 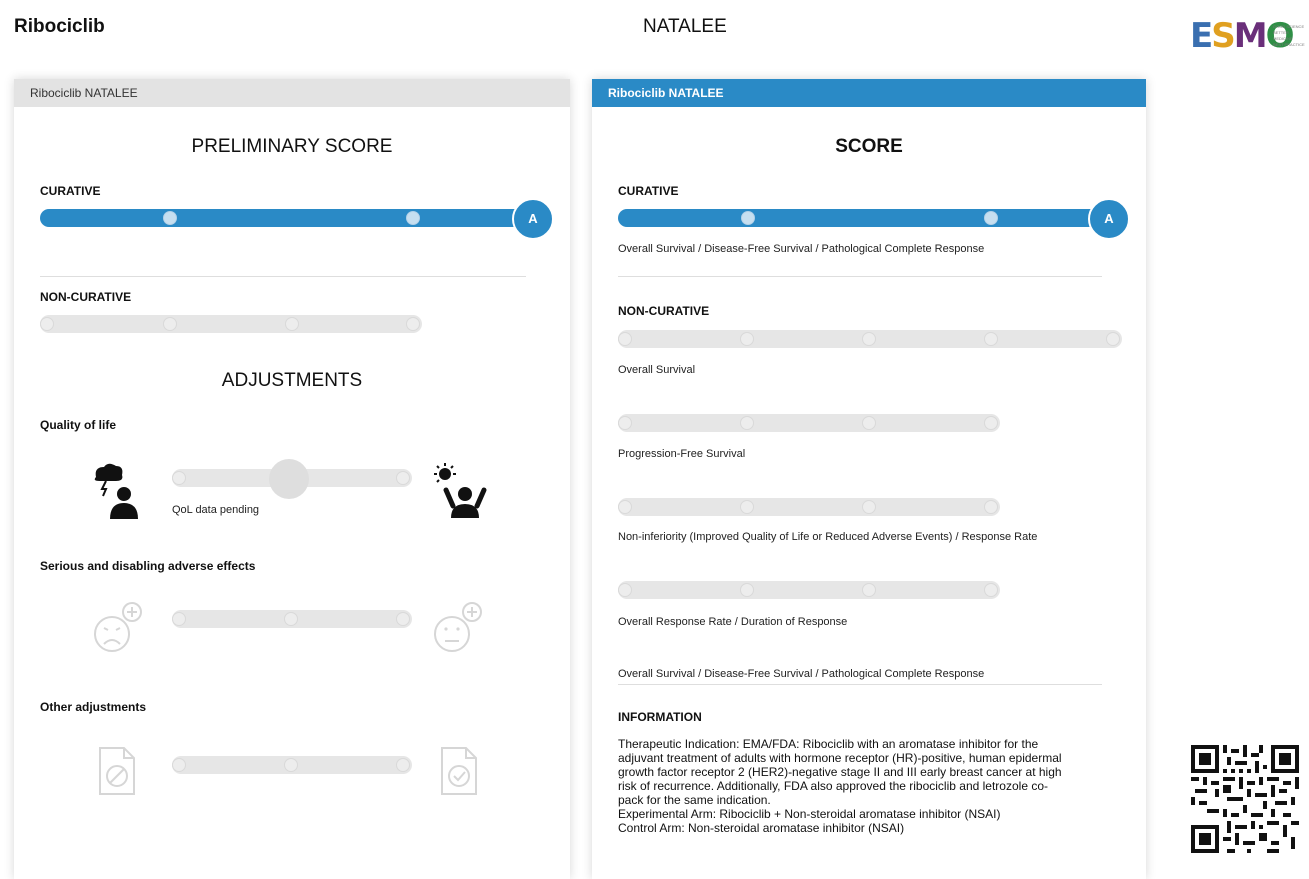 What do you see at coordinates (78, 425) in the screenshot?
I see `qol-label: Quality of life` at bounding box center [78, 425].